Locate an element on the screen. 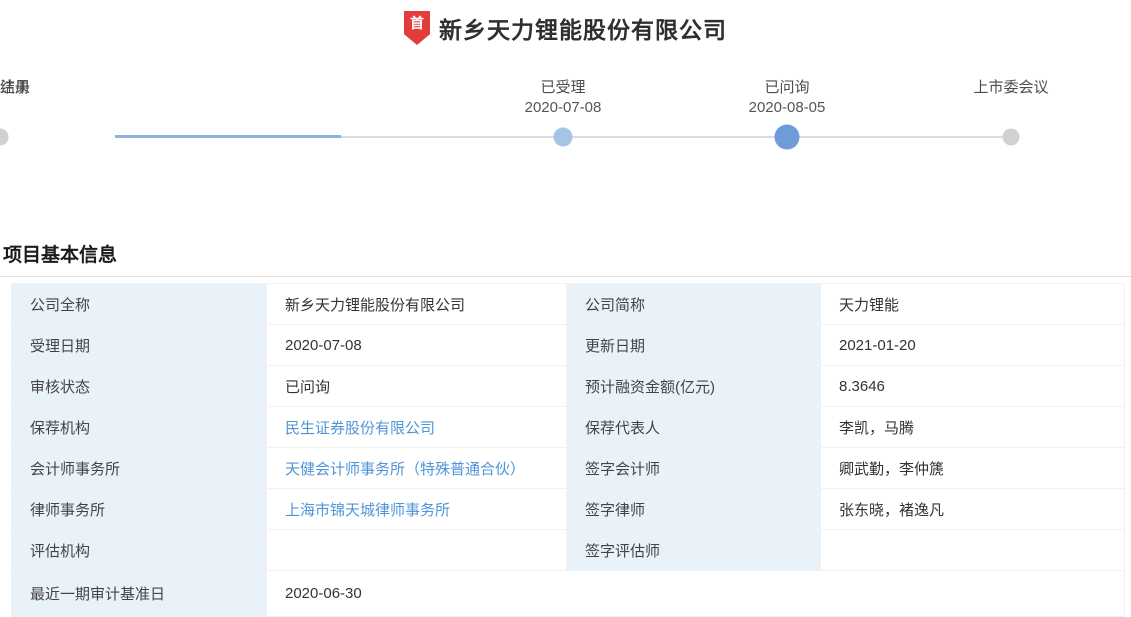 This screenshot has height=617, width=1131. field-value-review-status: 已问询 is located at coordinates (416, 386).